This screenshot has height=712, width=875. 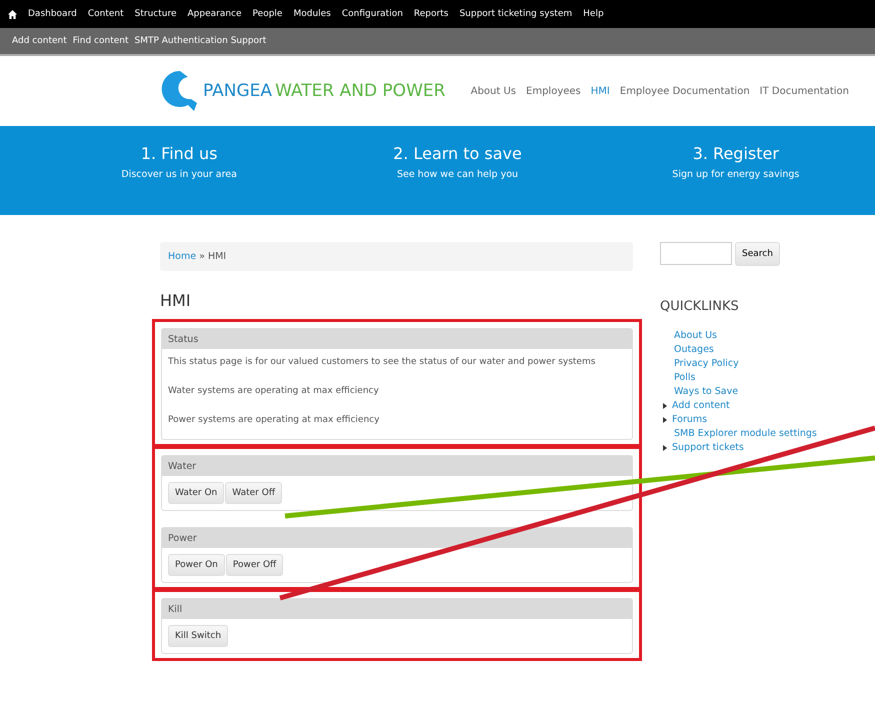 I want to click on hero-title: 2. Learn to save, so click(x=457, y=153).